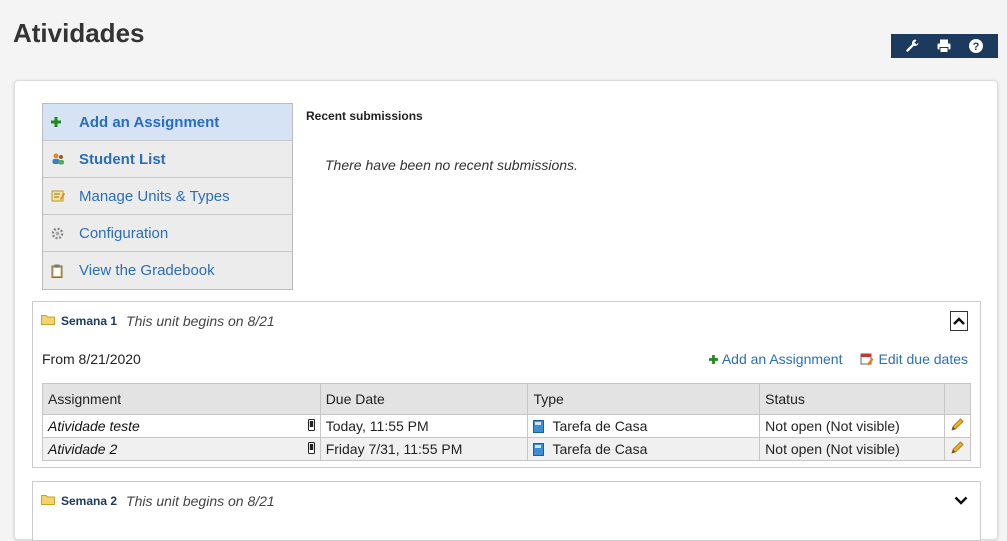  I want to click on table-header-row: Assignment Due Date Type Status, so click(507, 399).